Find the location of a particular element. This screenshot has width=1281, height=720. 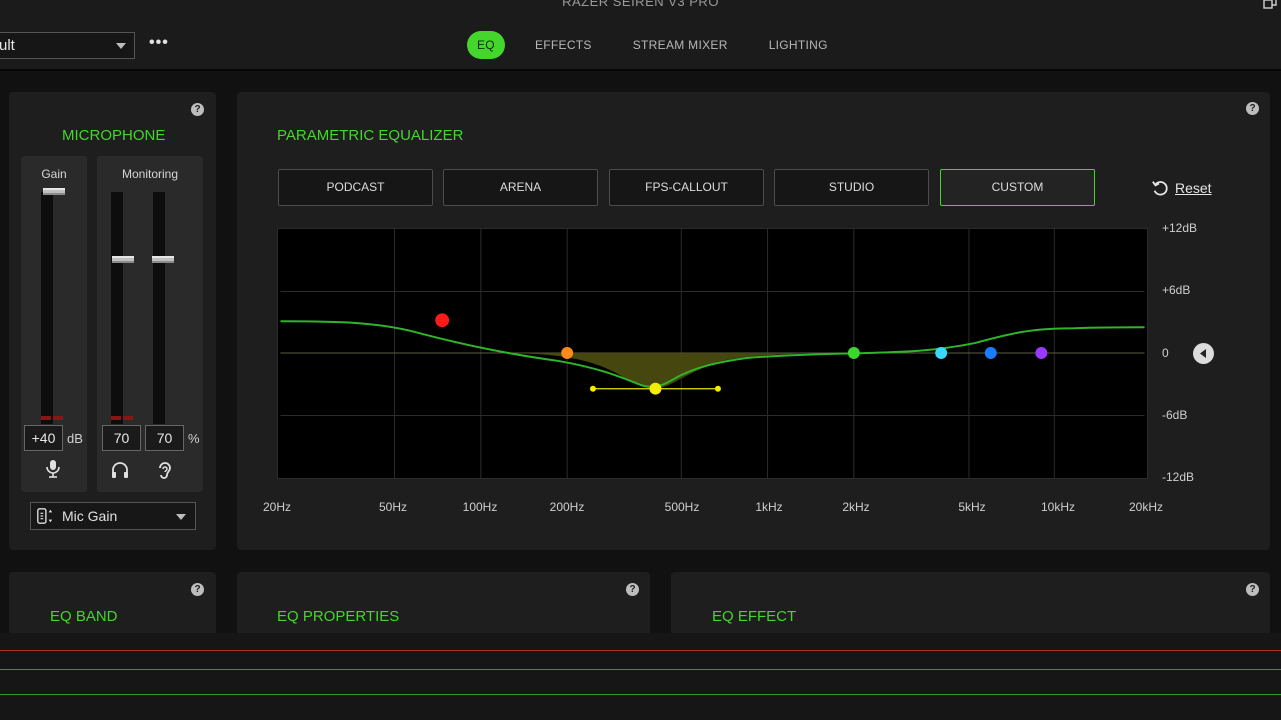

microphone-title: MICROPHONE is located at coordinates (114, 135).